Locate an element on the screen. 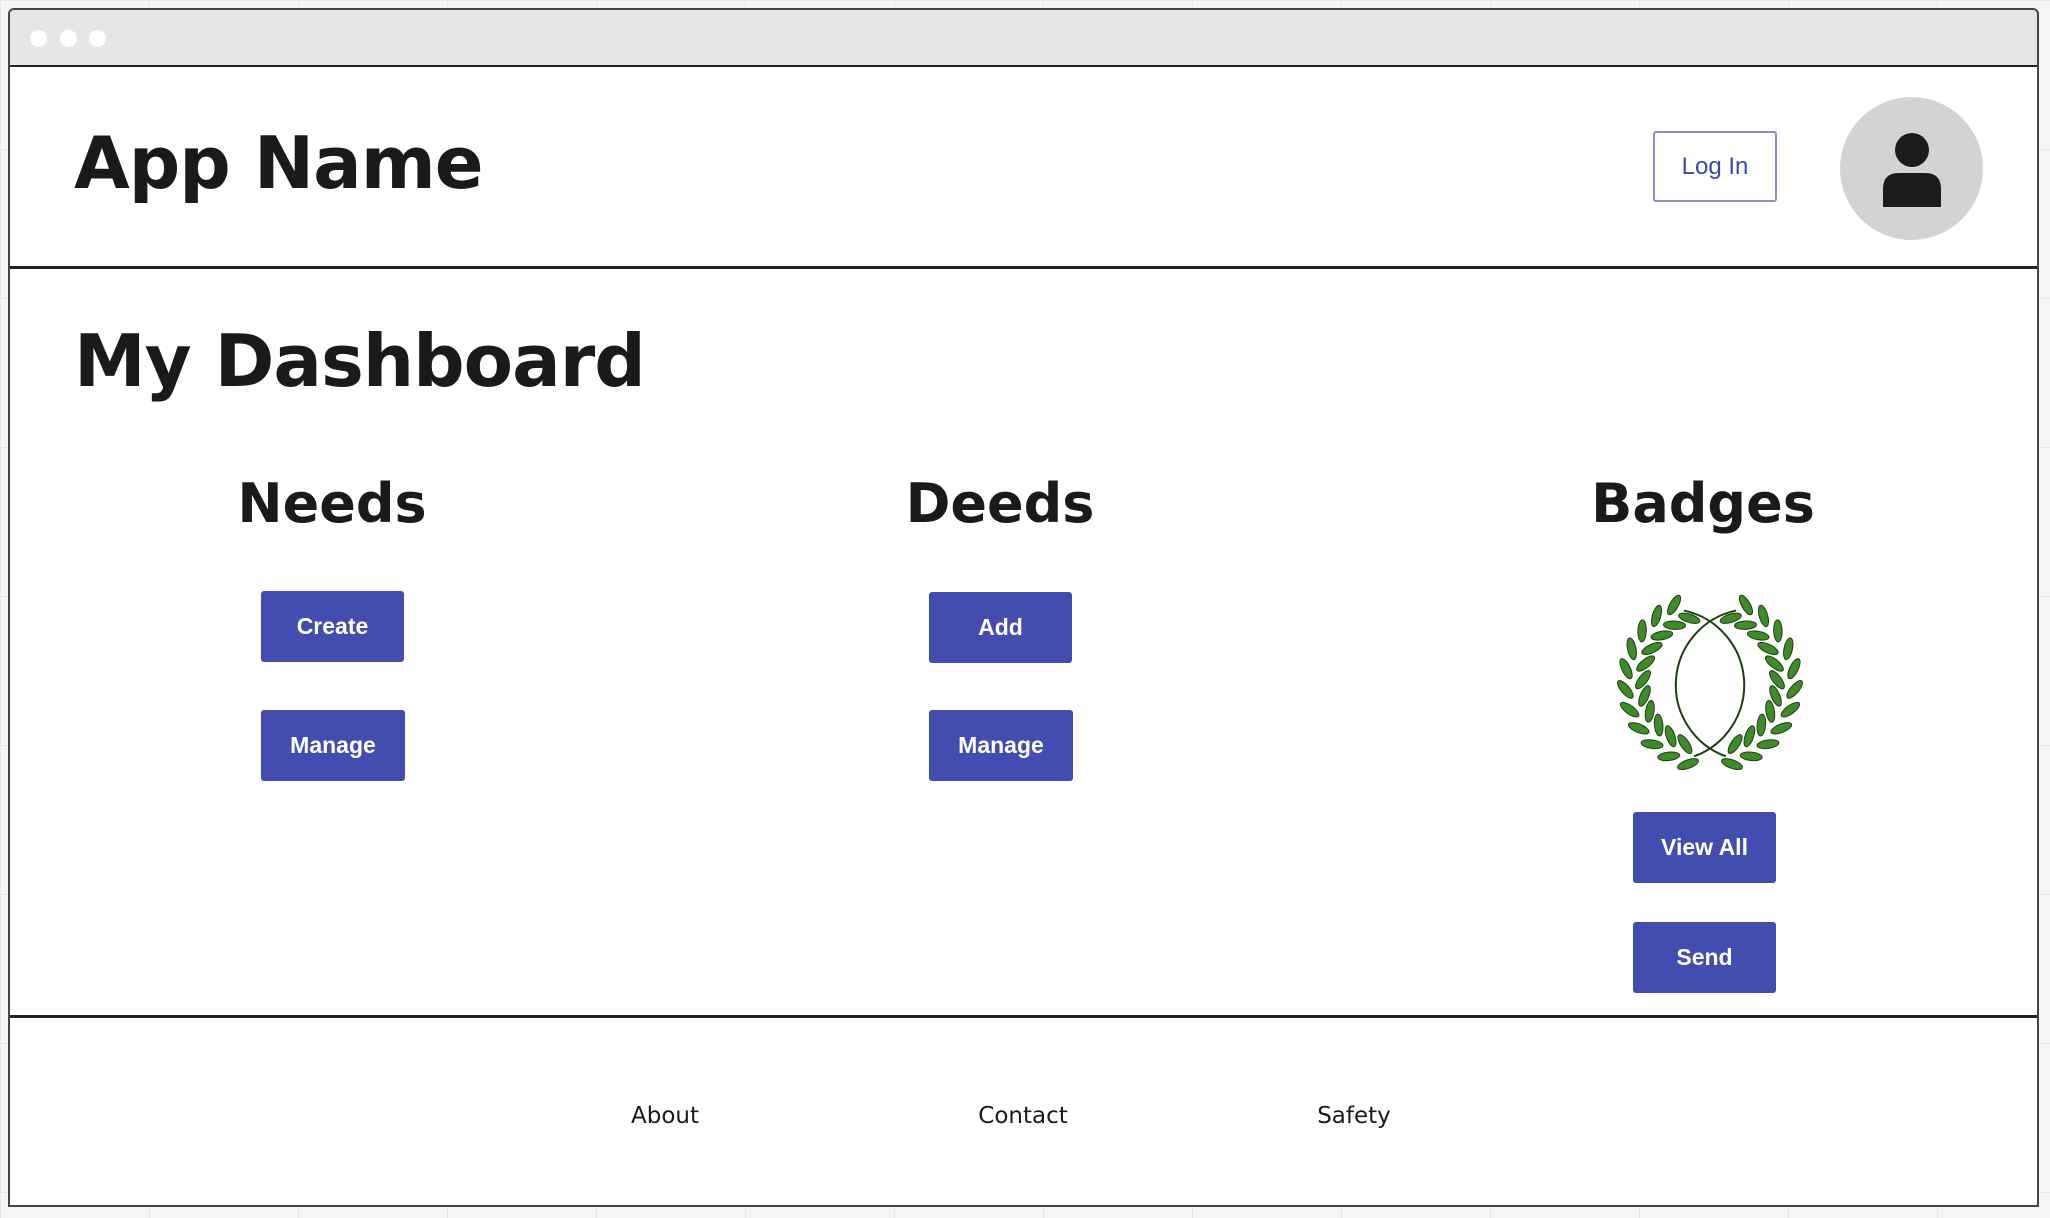  laurel-wreath-icon is located at coordinates (1710, 682).